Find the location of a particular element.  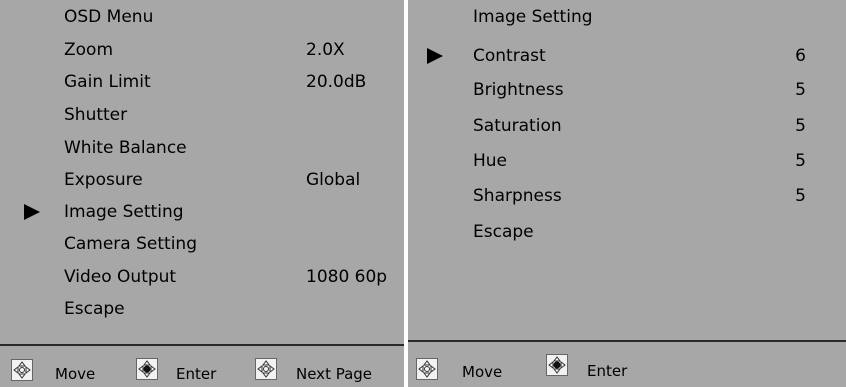

menu-item-label: Video Output is located at coordinates (120, 277).